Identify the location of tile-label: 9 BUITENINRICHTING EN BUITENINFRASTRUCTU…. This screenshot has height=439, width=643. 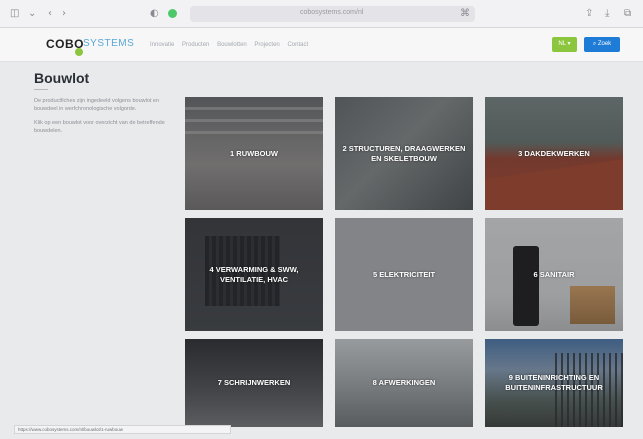
(554, 382).